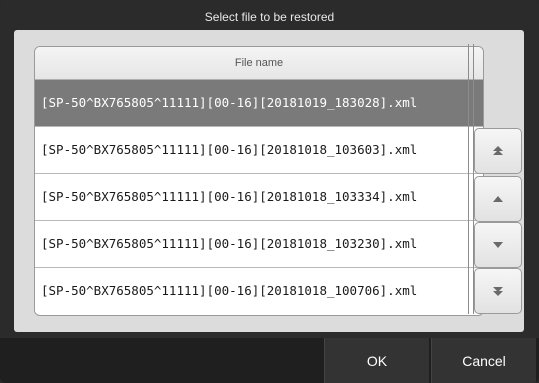  Describe the element at coordinates (259, 63) in the screenshot. I see `column-header-file-name: File name` at that location.